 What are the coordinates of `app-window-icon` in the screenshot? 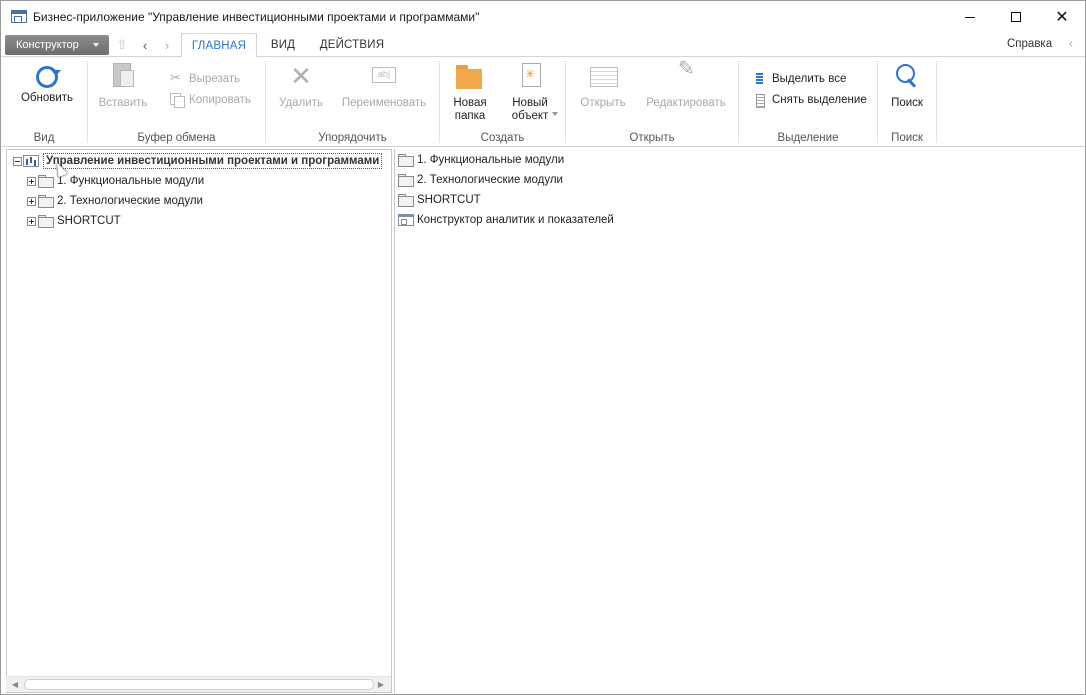 It's located at (19, 16).